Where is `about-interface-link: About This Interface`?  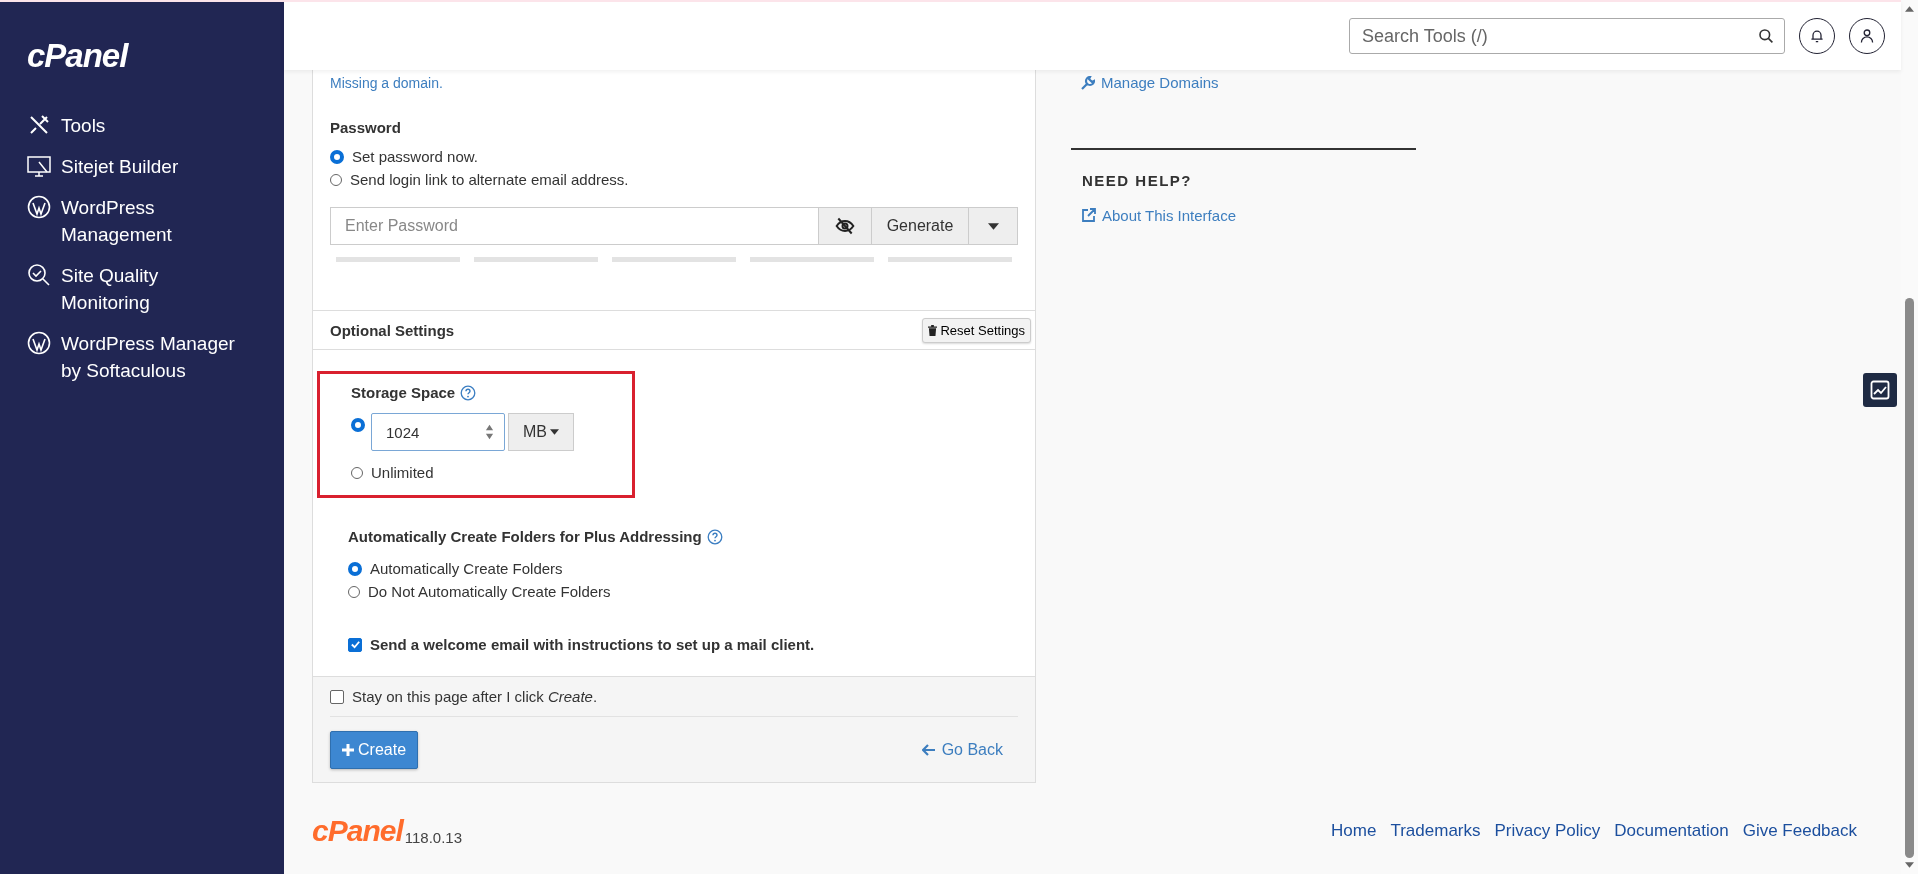 about-interface-link: About This Interface is located at coordinates (1159, 215).